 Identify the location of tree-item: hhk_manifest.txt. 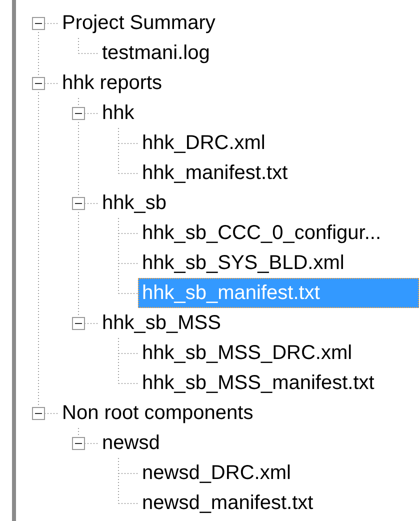
(215, 173).